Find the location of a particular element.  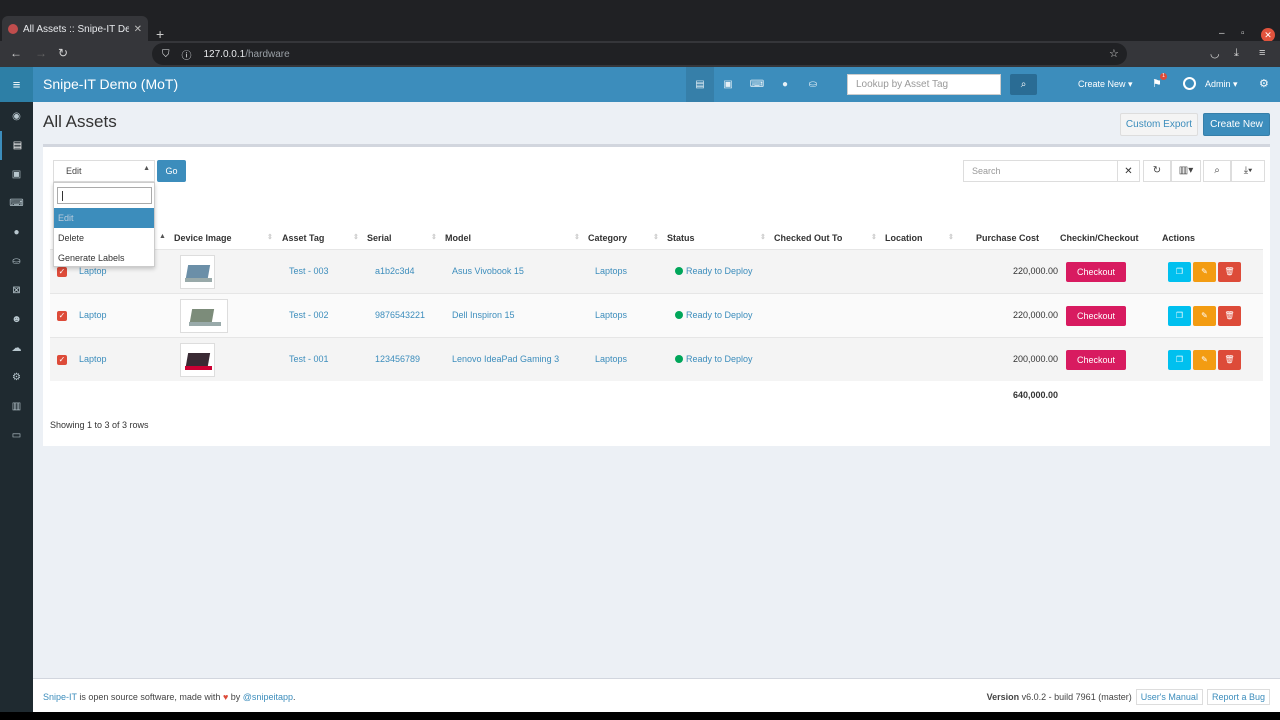

table-search-input: Search is located at coordinates (1040, 171).